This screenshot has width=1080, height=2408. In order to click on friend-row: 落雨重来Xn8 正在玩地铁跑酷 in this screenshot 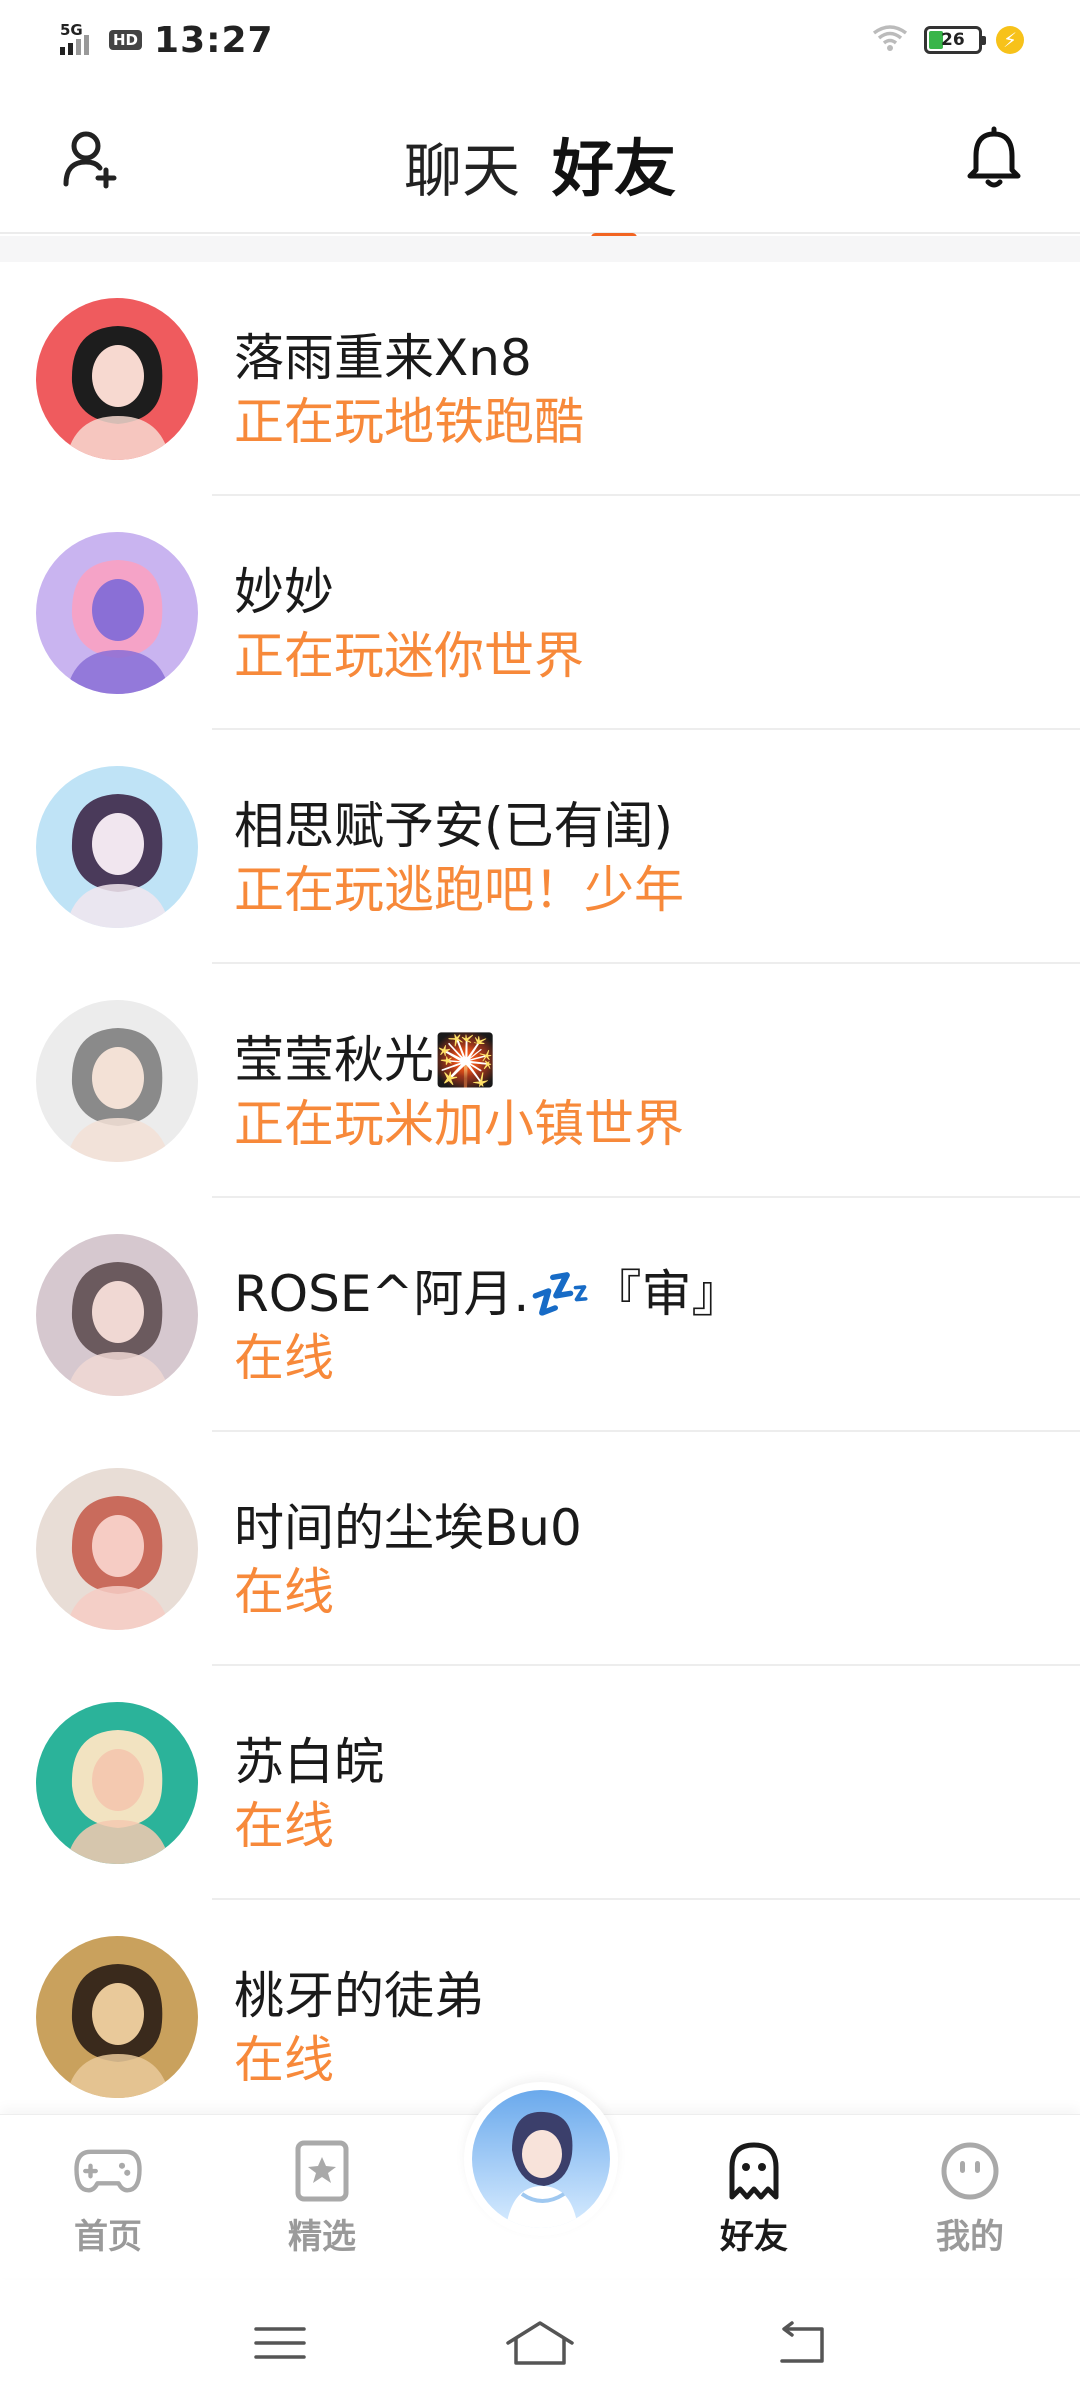, I will do `click(540, 379)`.